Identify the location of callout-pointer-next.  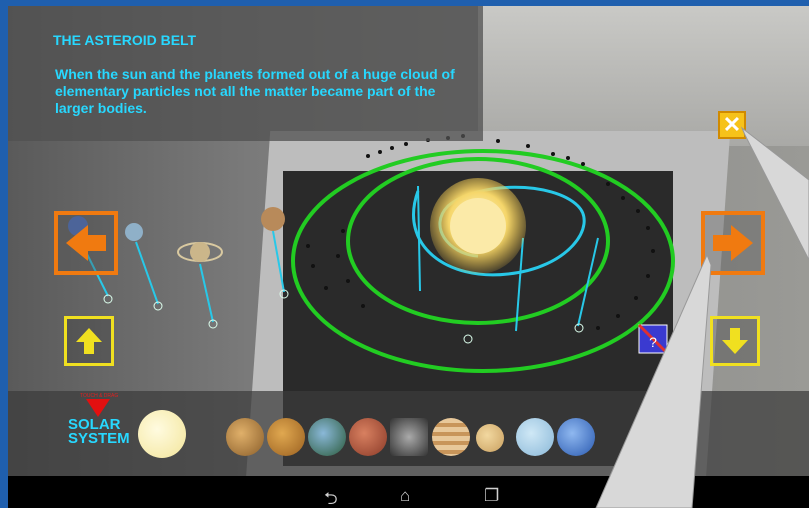
(653, 380).